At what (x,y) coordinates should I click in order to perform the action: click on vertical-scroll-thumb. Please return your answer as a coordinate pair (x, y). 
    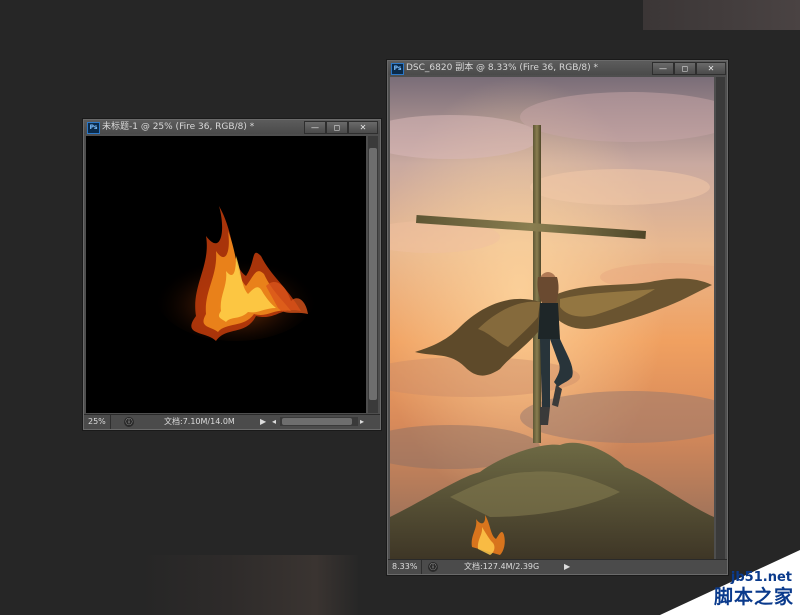
    Looking at the image, I should click on (373, 274).